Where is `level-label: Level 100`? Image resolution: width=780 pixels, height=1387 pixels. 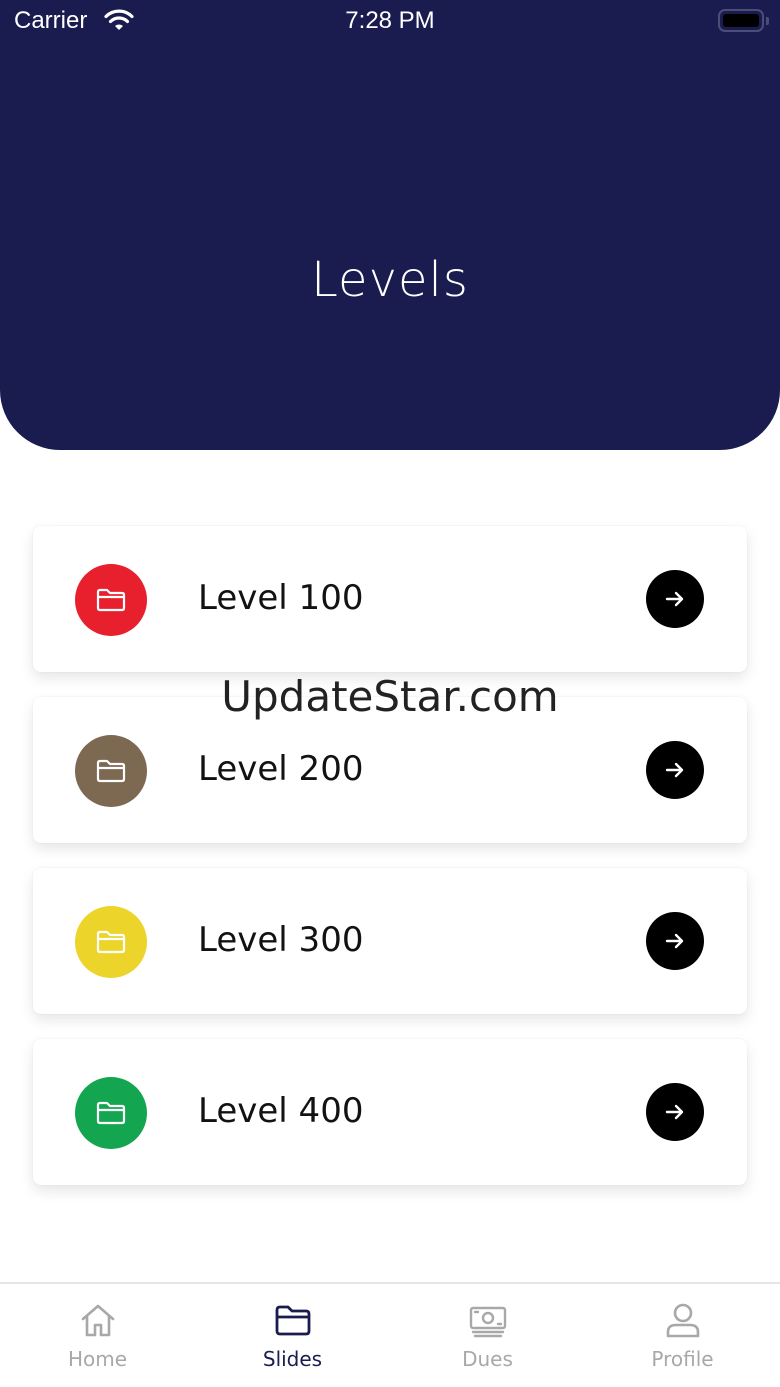 level-label: Level 100 is located at coordinates (281, 598).